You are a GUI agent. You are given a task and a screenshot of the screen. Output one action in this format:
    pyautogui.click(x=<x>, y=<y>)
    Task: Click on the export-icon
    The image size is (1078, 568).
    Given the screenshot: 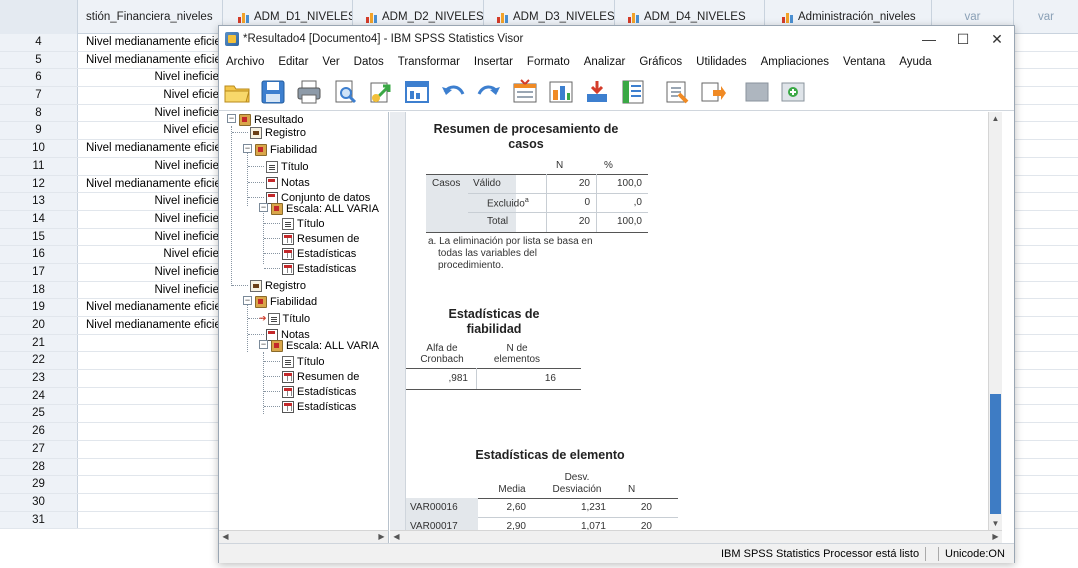 What is the action you would take?
    pyautogui.click(x=381, y=92)
    